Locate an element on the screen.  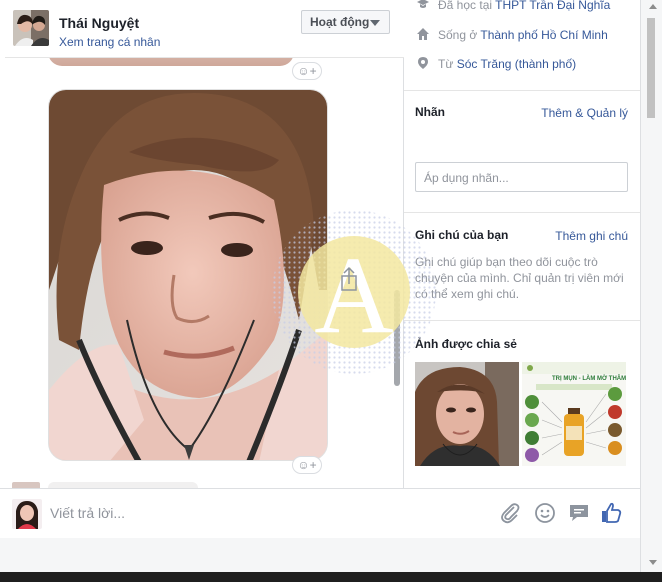
avatar-image is located at coordinates (31, 28).